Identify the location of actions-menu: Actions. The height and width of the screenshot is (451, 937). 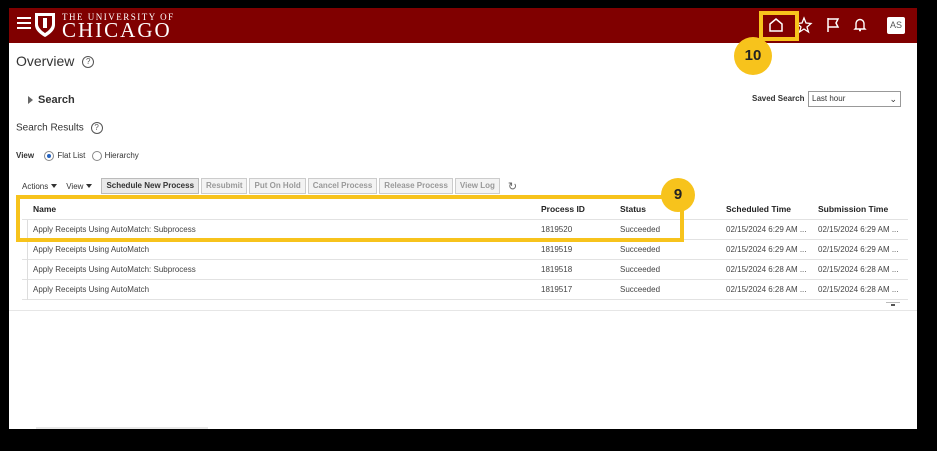
(40, 186).